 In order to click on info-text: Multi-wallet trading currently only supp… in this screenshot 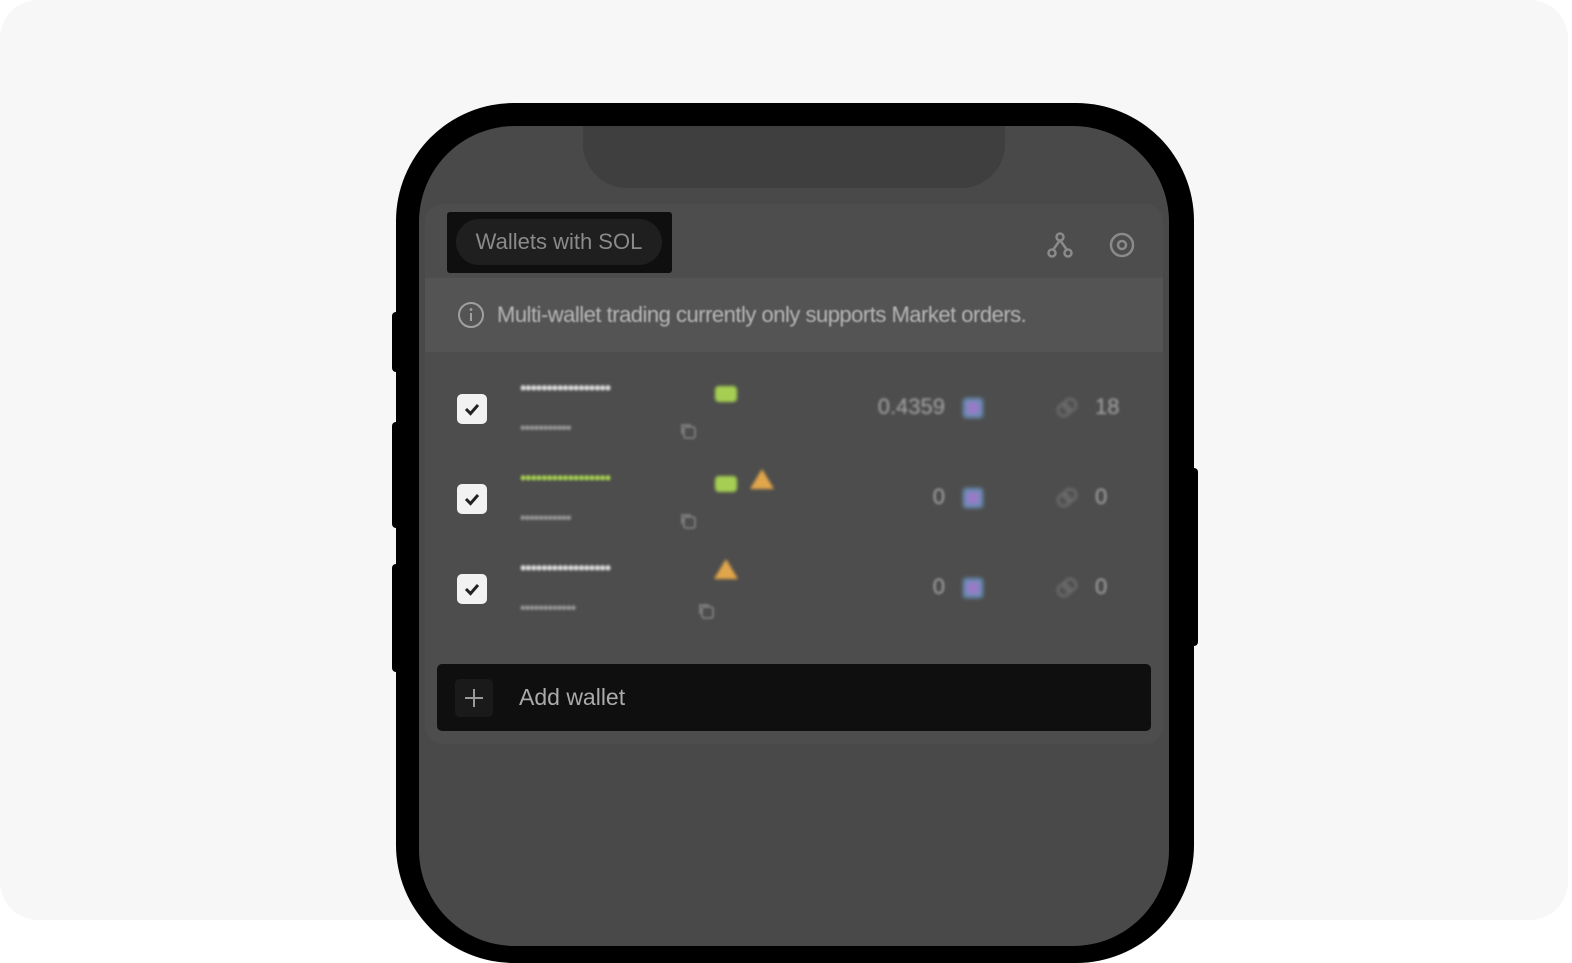, I will do `click(762, 314)`.